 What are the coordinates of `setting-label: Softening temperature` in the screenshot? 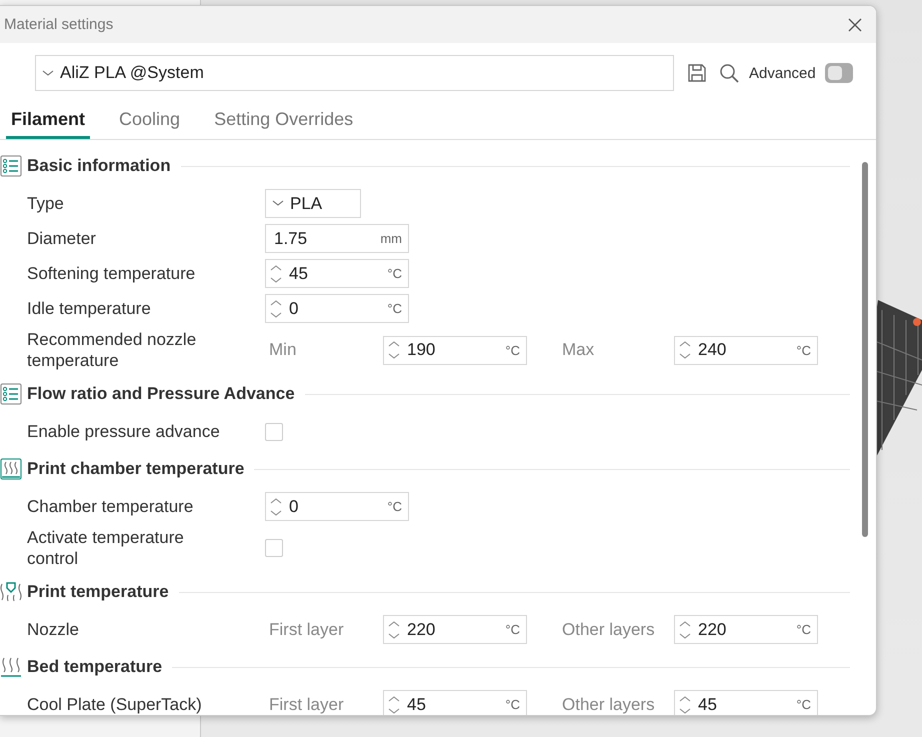 It's located at (111, 273).